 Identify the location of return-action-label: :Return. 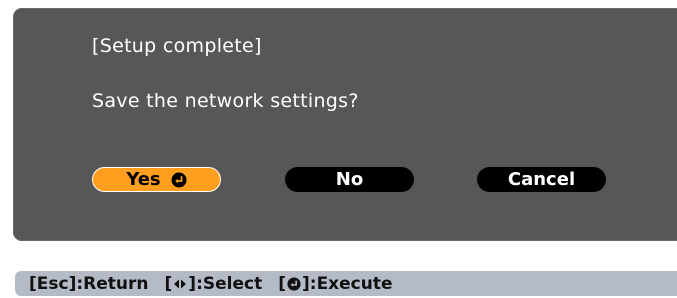
(112, 283).